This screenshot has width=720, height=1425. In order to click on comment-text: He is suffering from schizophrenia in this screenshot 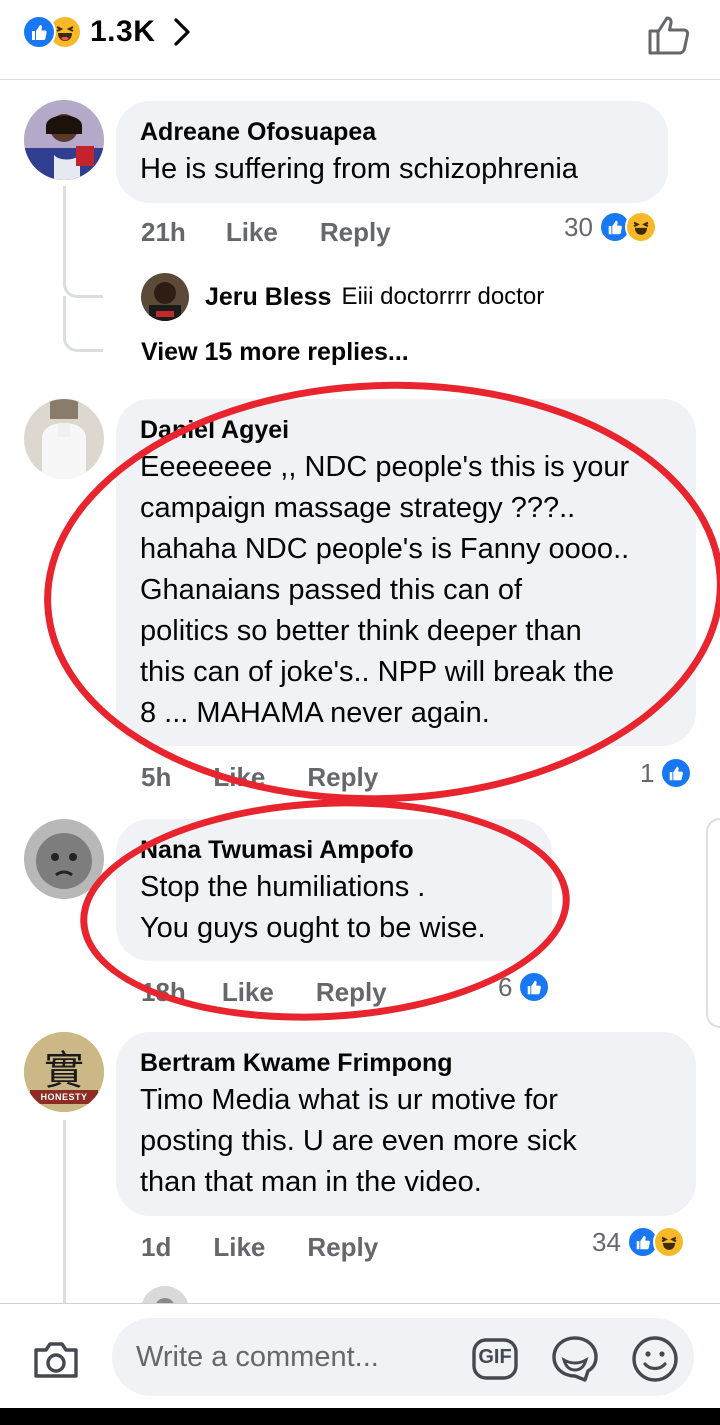, I will do `click(359, 169)`.